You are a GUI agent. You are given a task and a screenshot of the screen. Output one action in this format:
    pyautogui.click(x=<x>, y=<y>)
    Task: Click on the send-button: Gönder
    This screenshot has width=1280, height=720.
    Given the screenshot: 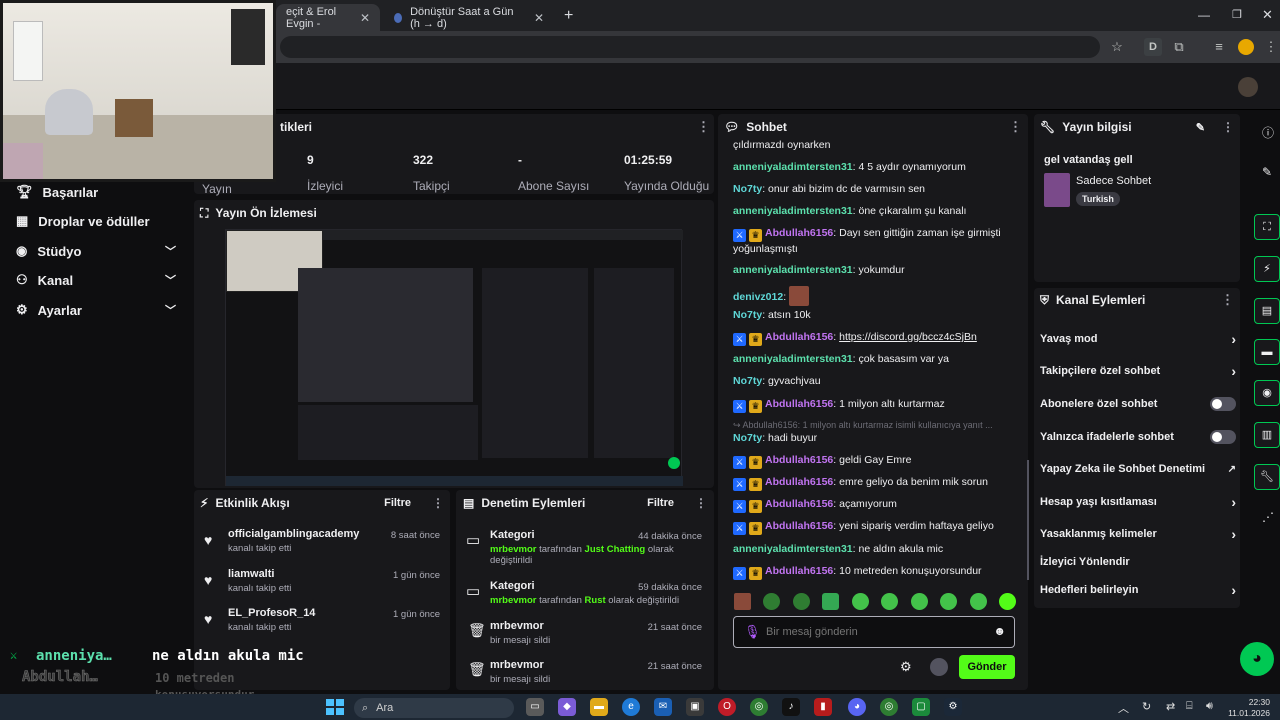 What is the action you would take?
    pyautogui.click(x=987, y=667)
    